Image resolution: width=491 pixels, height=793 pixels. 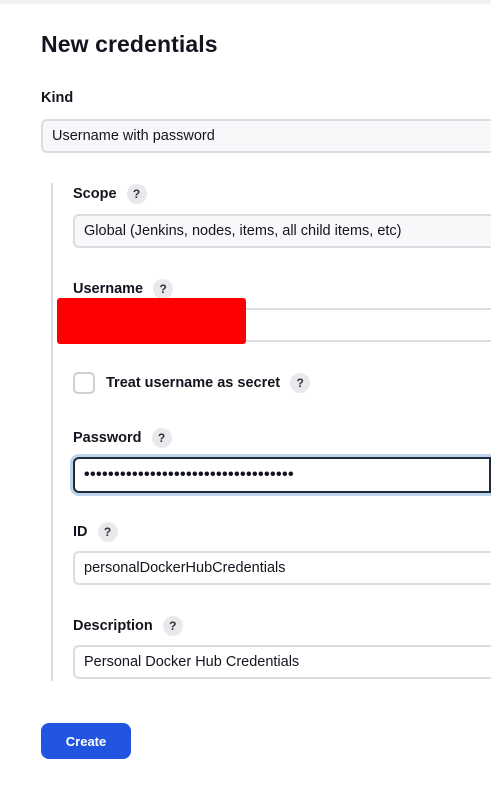 I want to click on kind-select: Username with password, so click(x=266, y=136).